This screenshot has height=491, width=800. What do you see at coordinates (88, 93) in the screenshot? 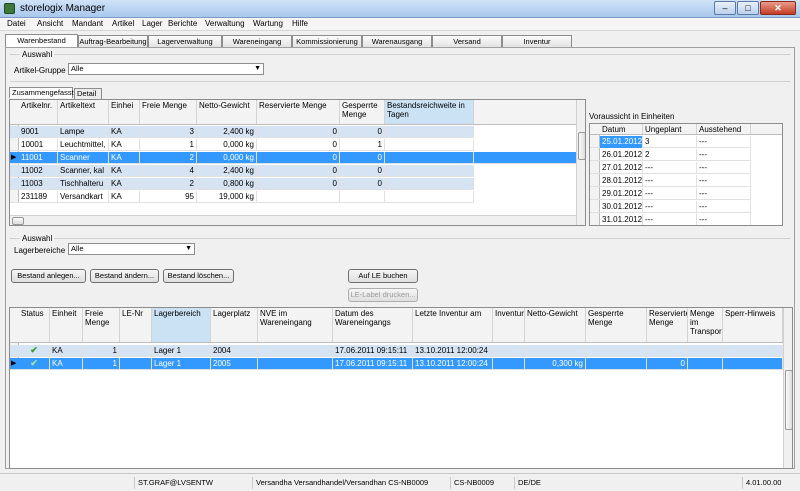
I see `tab-detail: Detail` at bounding box center [88, 93].